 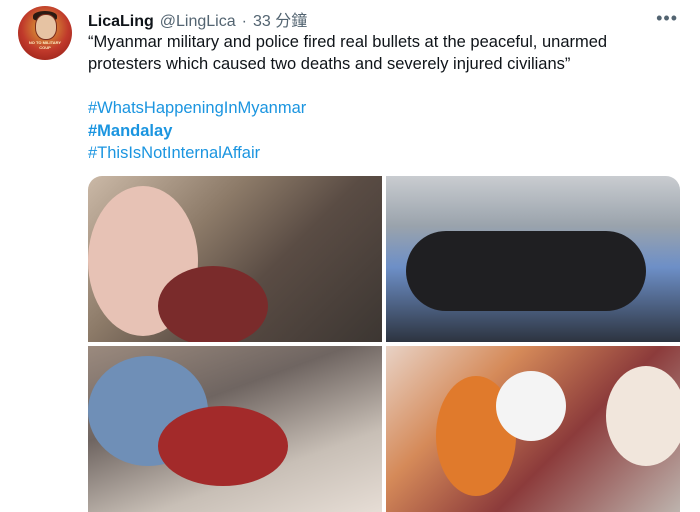 I want to click on more-options-icon: •••, so click(x=667, y=18).